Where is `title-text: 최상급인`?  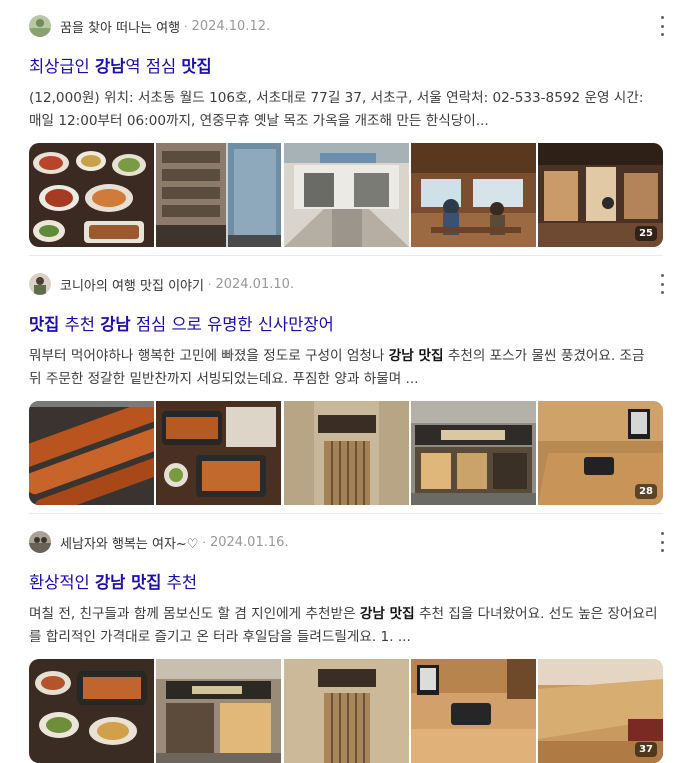
title-text: 최상급인 is located at coordinates (62, 66).